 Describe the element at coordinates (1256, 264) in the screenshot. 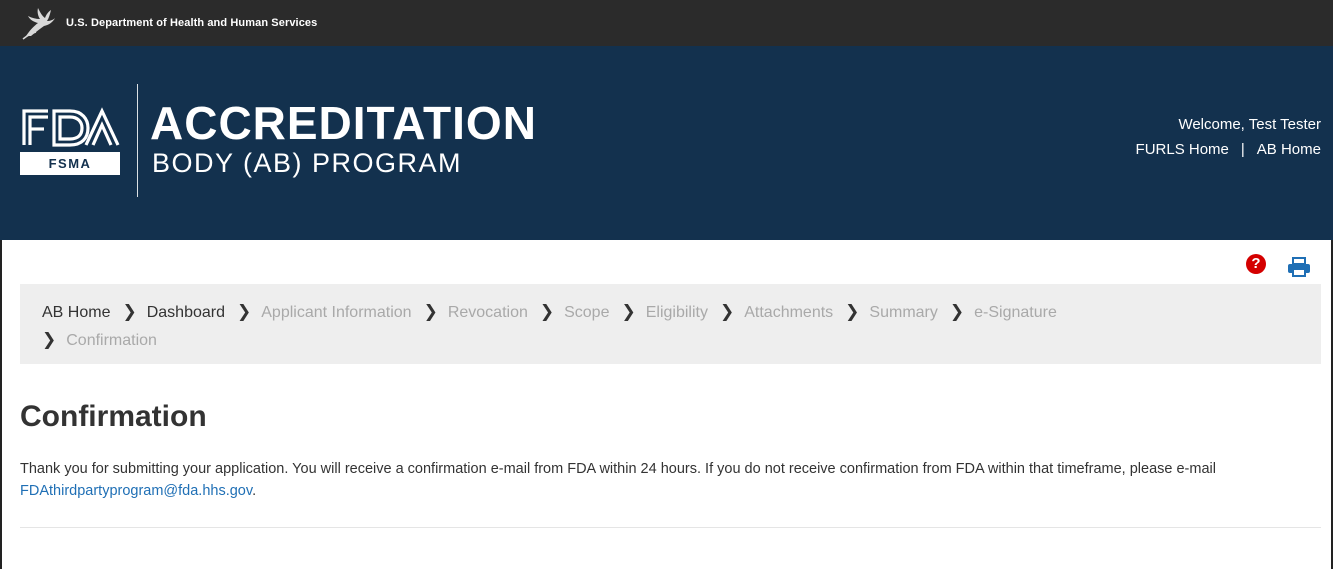

I see `help-icon: ?` at that location.